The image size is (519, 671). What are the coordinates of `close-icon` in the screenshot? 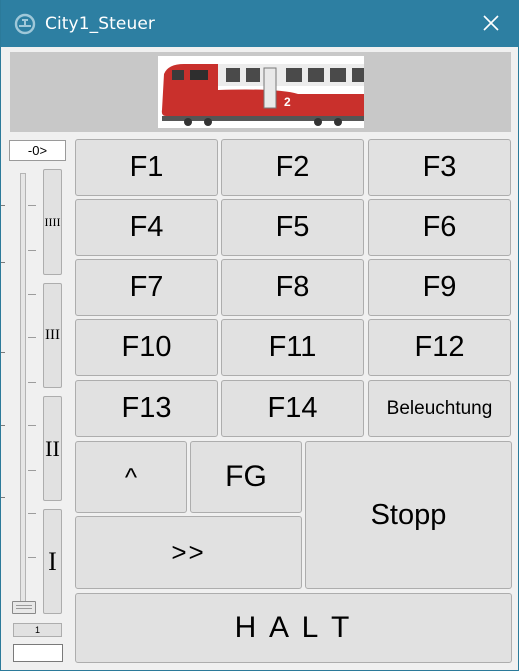 It's located at (491, 23).